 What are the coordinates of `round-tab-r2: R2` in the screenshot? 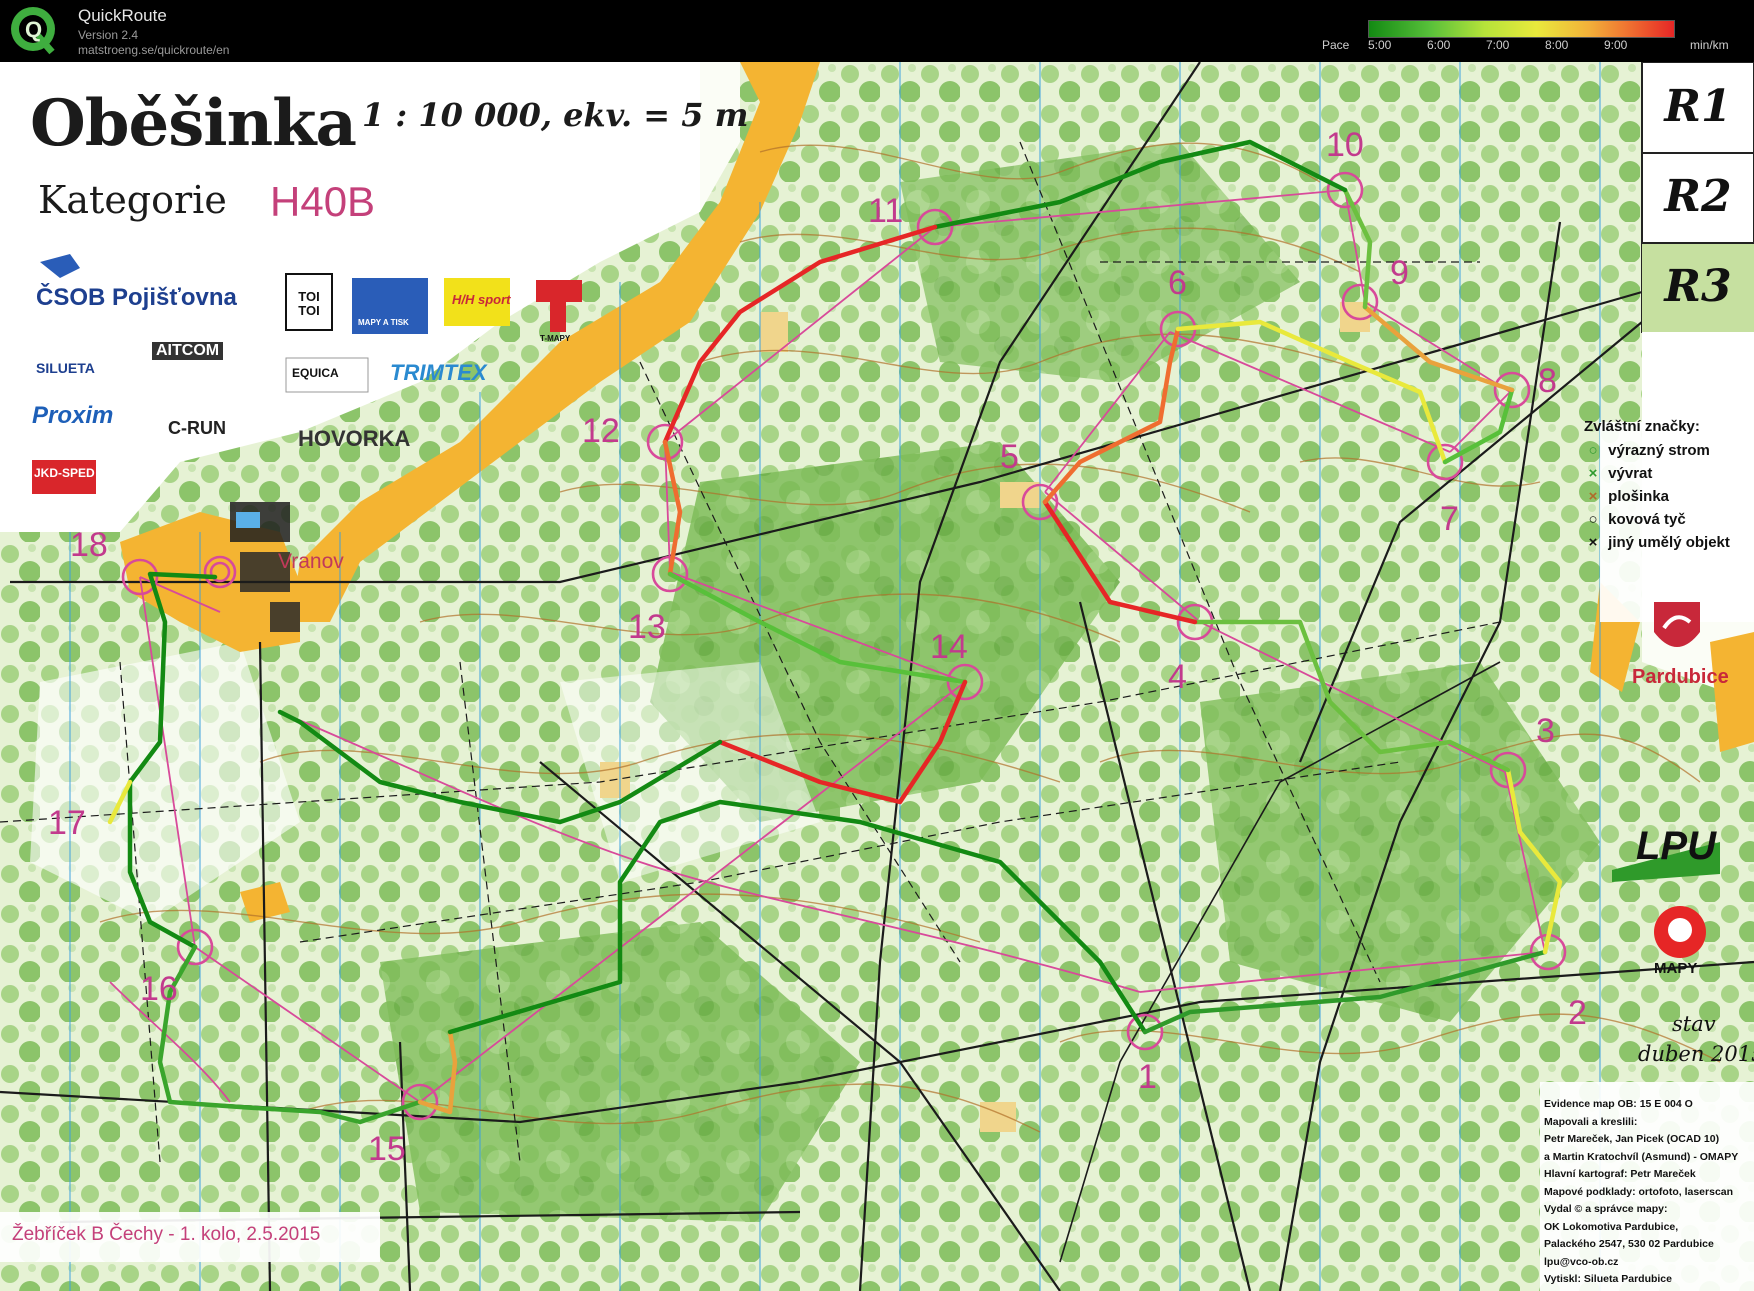 It's located at (1698, 198).